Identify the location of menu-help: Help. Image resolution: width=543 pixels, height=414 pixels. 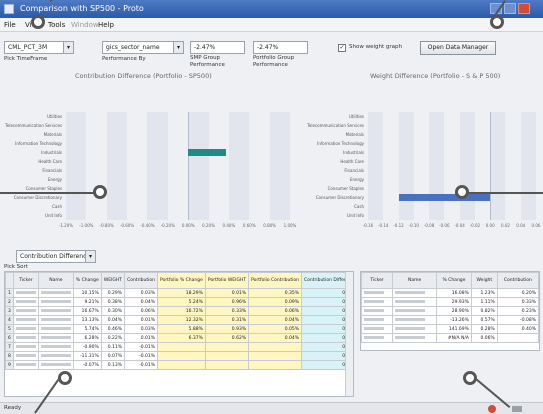
(106, 25).